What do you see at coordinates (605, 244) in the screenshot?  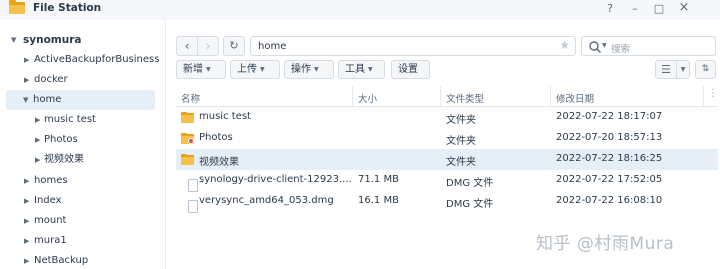 I see `watermark: 知乎 @村雨Mura` at bounding box center [605, 244].